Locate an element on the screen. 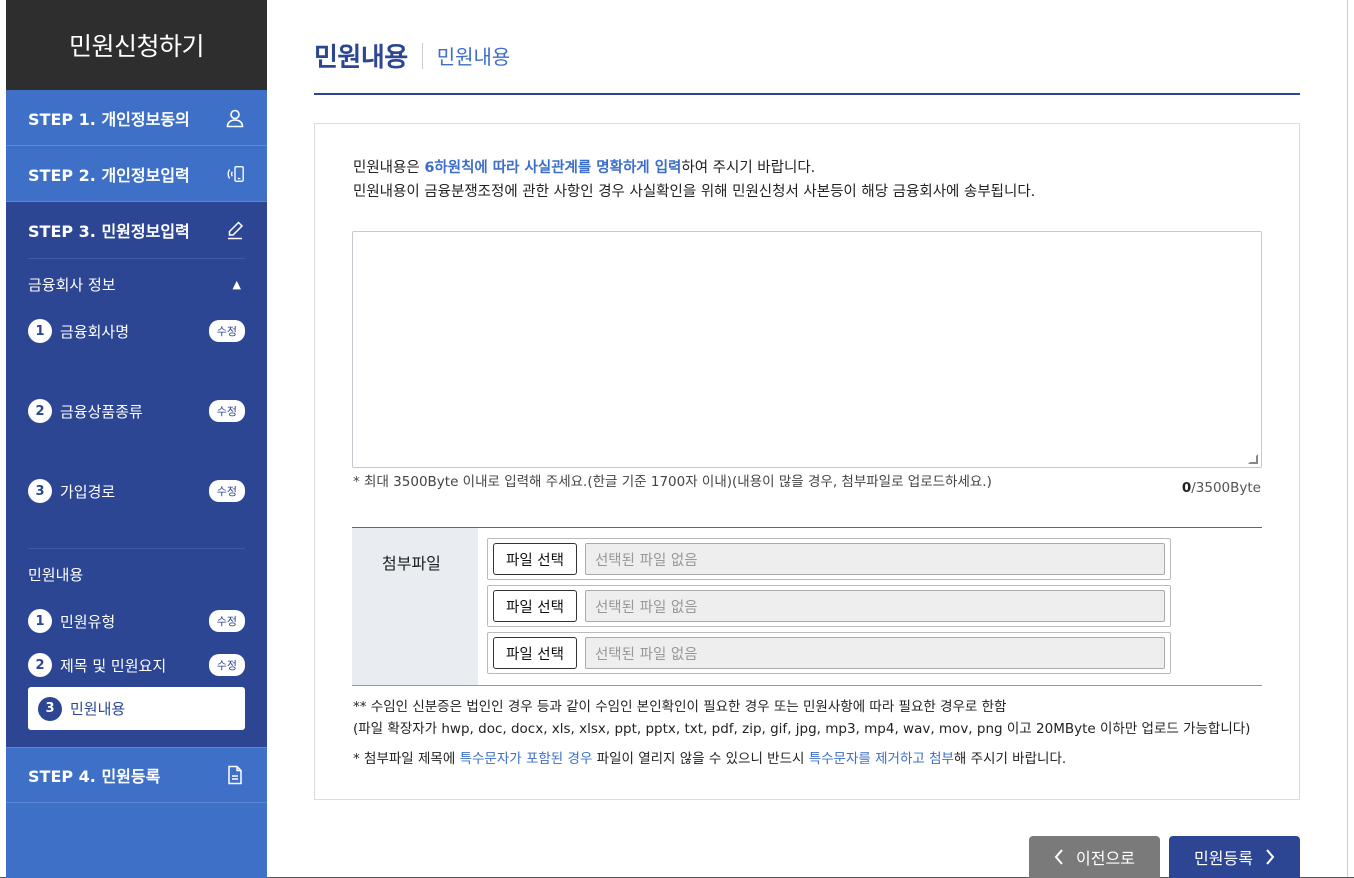  attachment-label: 첨부파일 is located at coordinates (415, 606).